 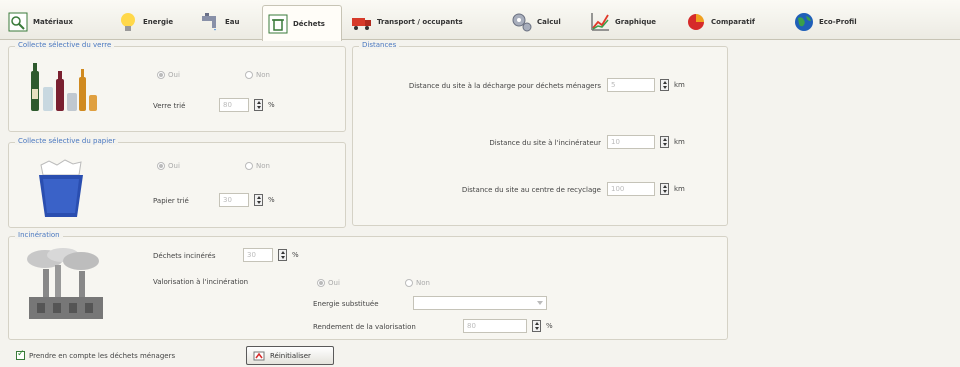 I want to click on tab-label: Matériaux, so click(x=53, y=21).